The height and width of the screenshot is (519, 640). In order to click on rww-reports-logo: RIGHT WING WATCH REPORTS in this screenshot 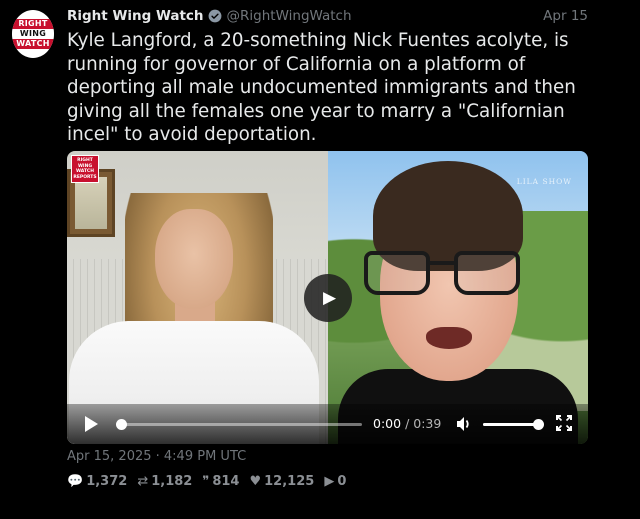, I will do `click(85, 169)`.